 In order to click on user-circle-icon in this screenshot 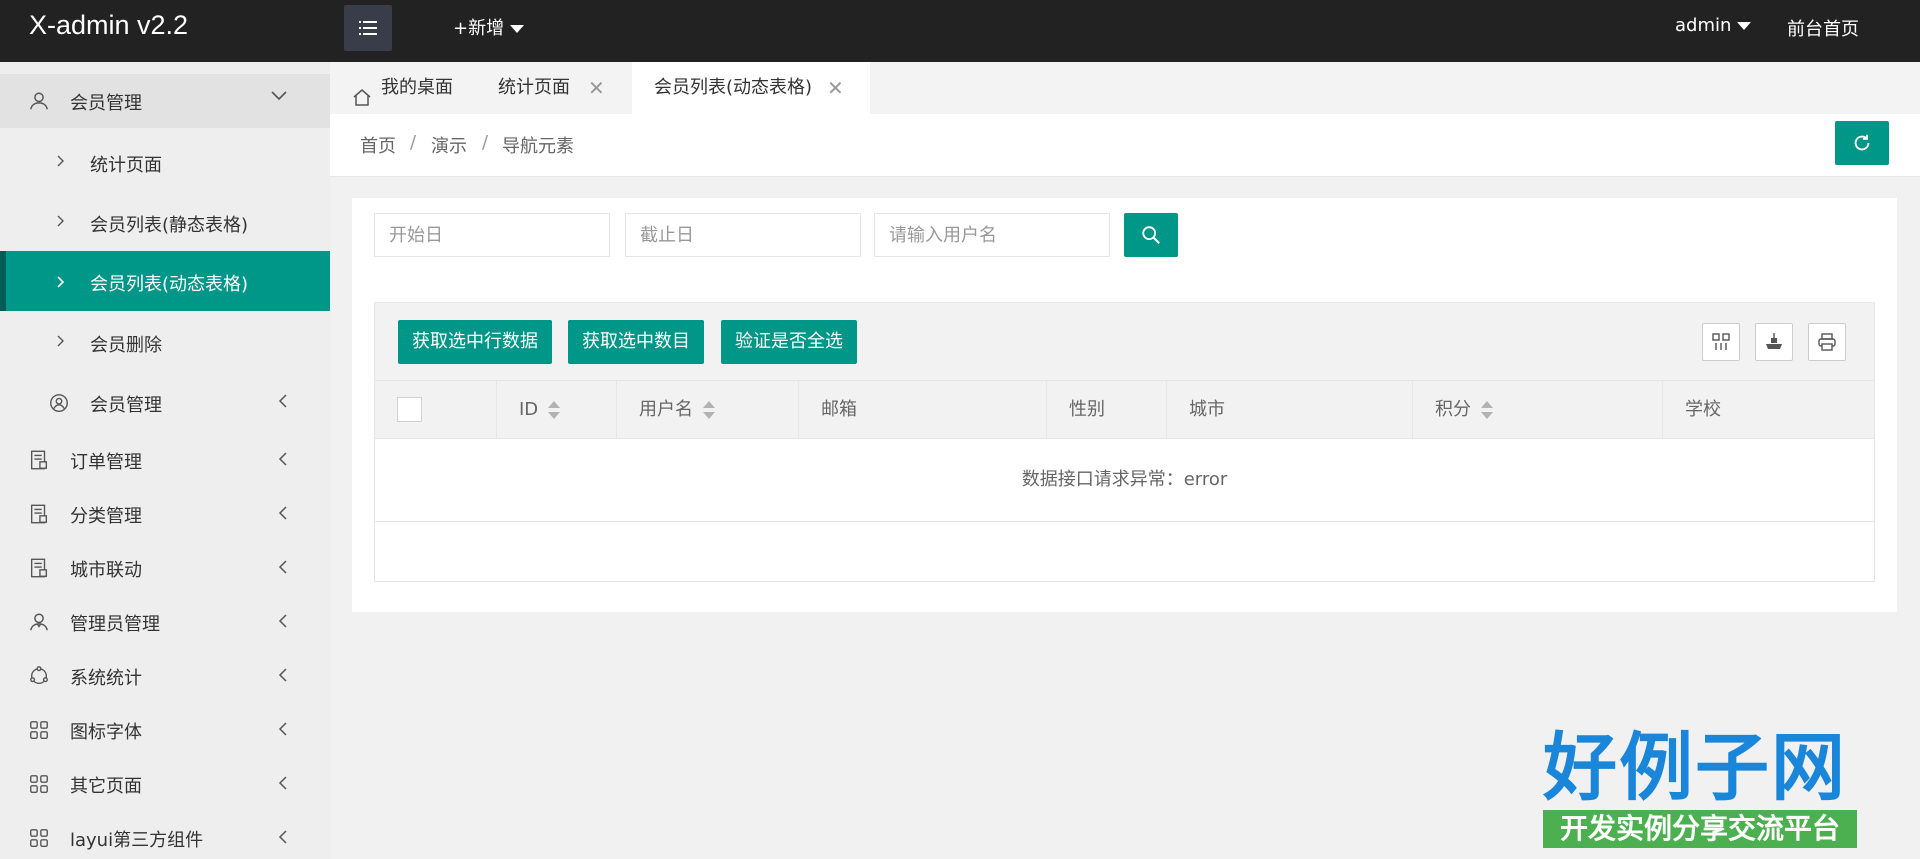, I will do `click(59, 403)`.